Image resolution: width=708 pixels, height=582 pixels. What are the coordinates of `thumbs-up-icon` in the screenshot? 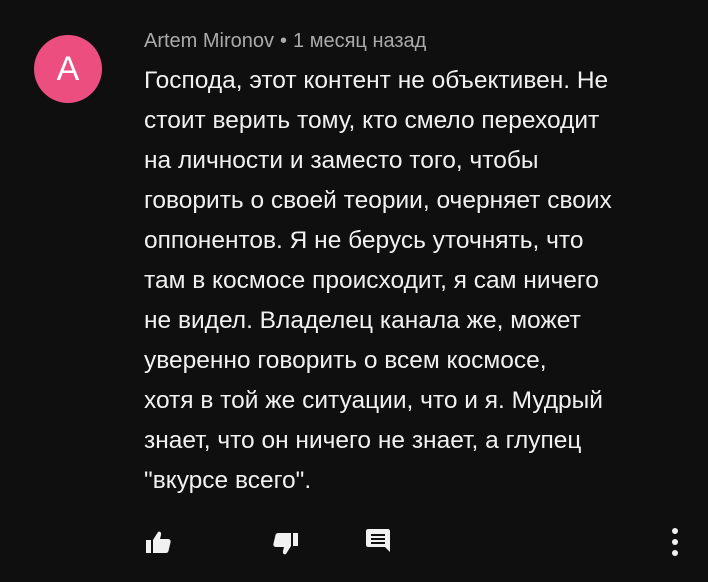 It's located at (158, 542).